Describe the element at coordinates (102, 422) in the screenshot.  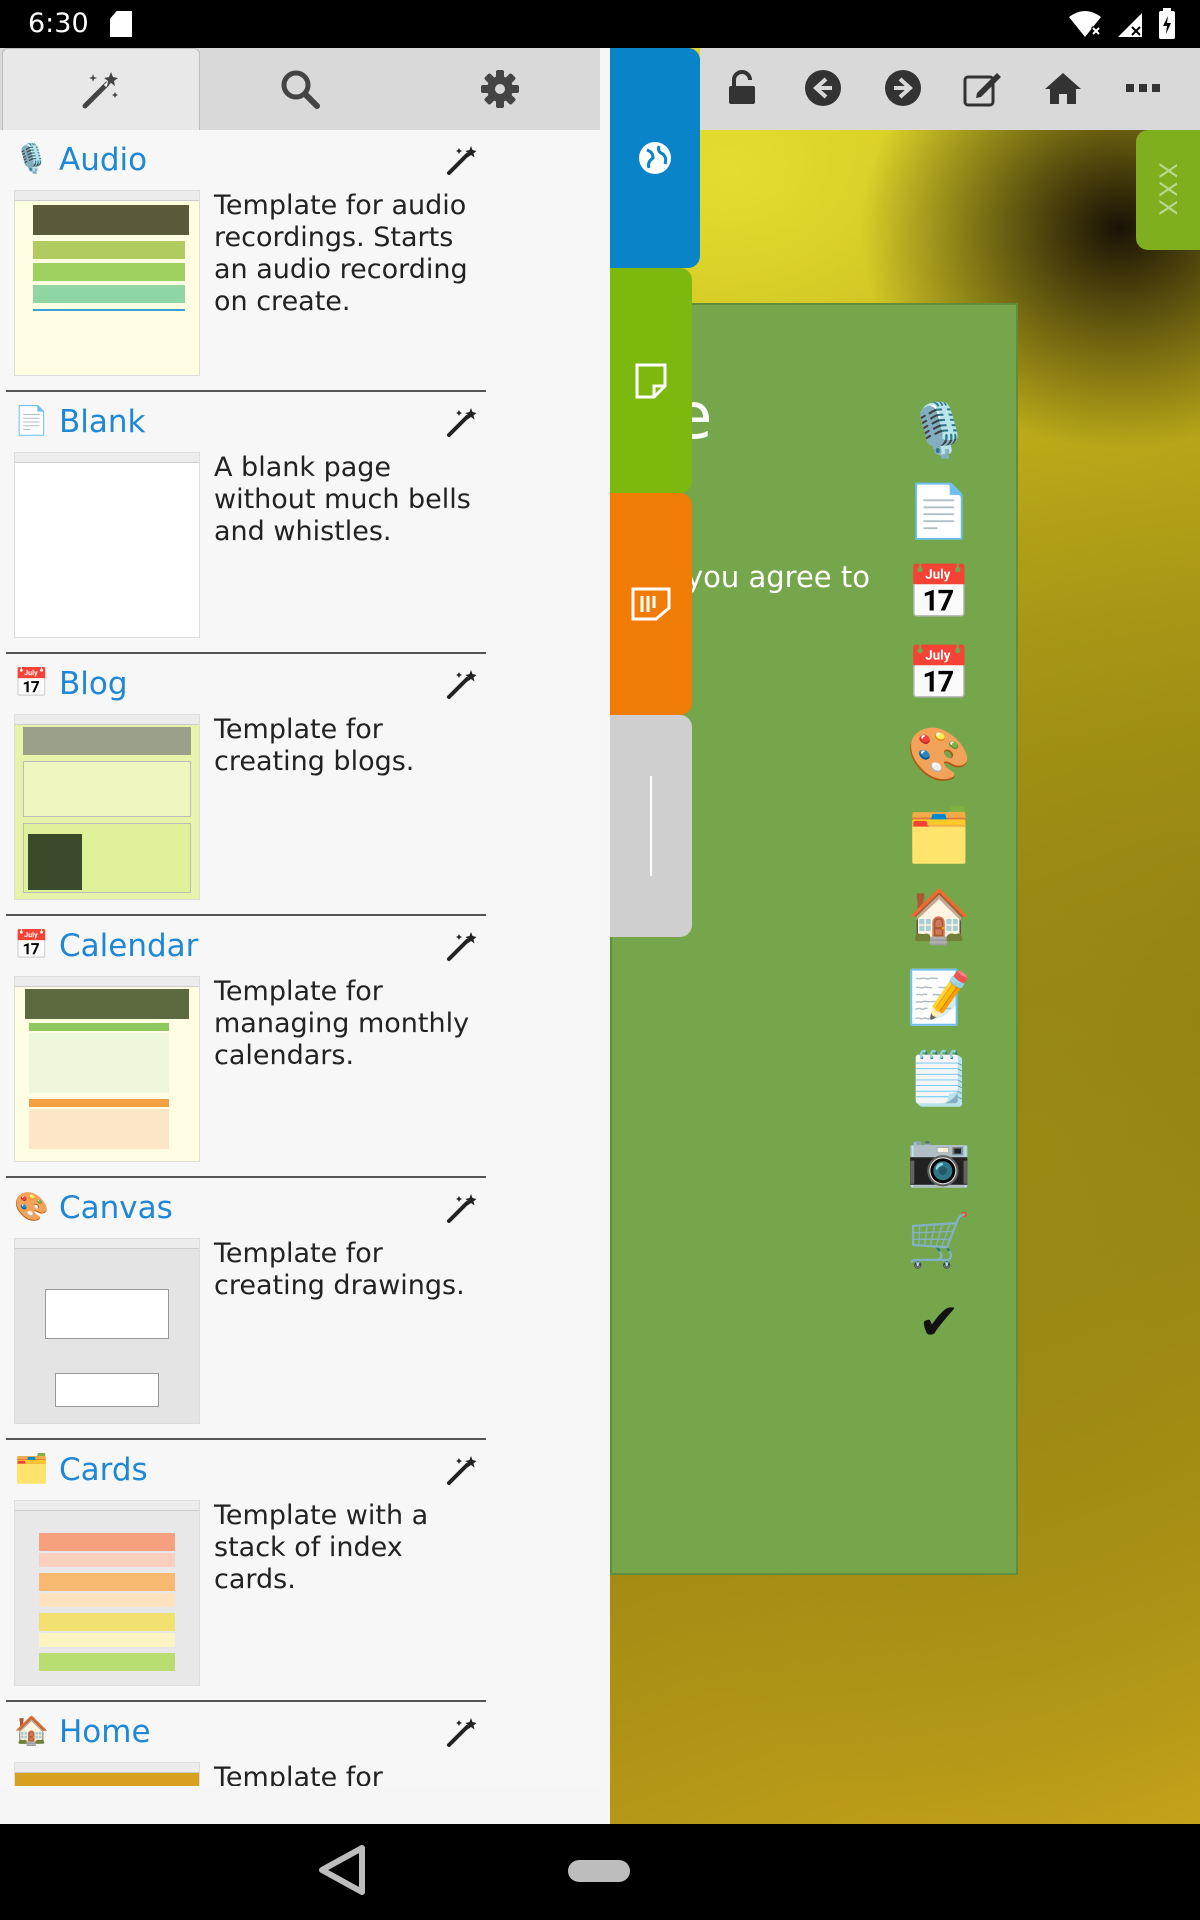
I see `template-title: Blank` at that location.